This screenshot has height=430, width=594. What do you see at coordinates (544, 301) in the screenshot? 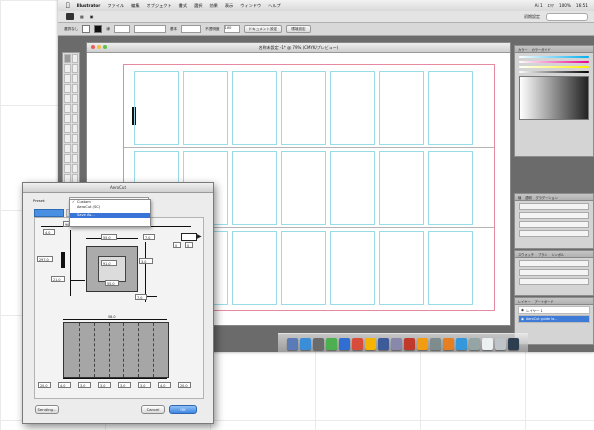
I see `tab-artboards: アートボード` at bounding box center [544, 301].